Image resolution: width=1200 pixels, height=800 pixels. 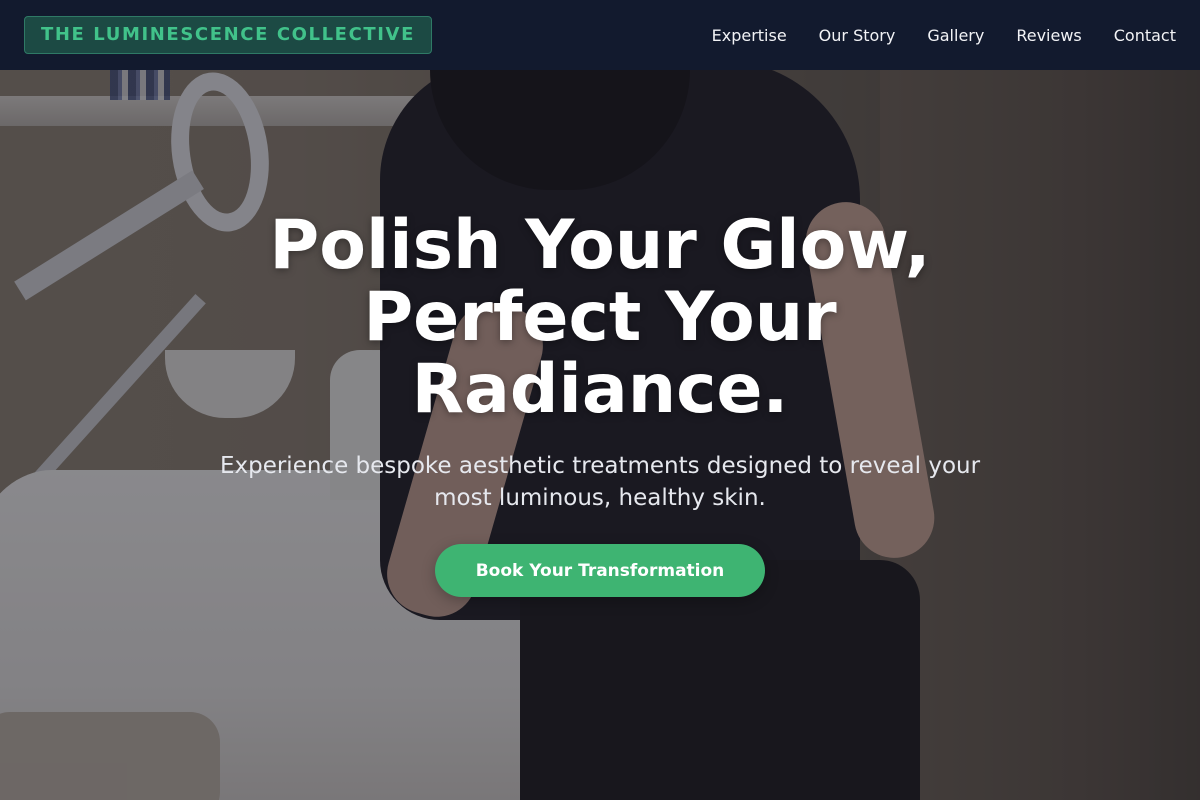 What do you see at coordinates (749, 35) in the screenshot?
I see `nav-link-expertise: Expertise` at bounding box center [749, 35].